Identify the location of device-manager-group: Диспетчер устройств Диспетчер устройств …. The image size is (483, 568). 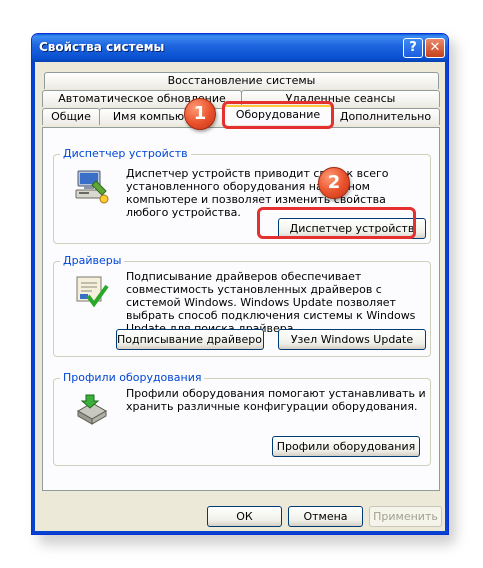
(242, 195).